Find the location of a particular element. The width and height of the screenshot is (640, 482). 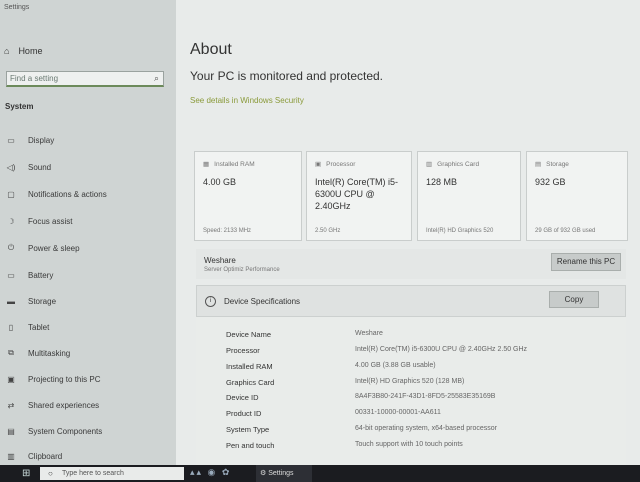

sidebar-item-system-components: ▤ System Components is located at coordinates (88, 431).